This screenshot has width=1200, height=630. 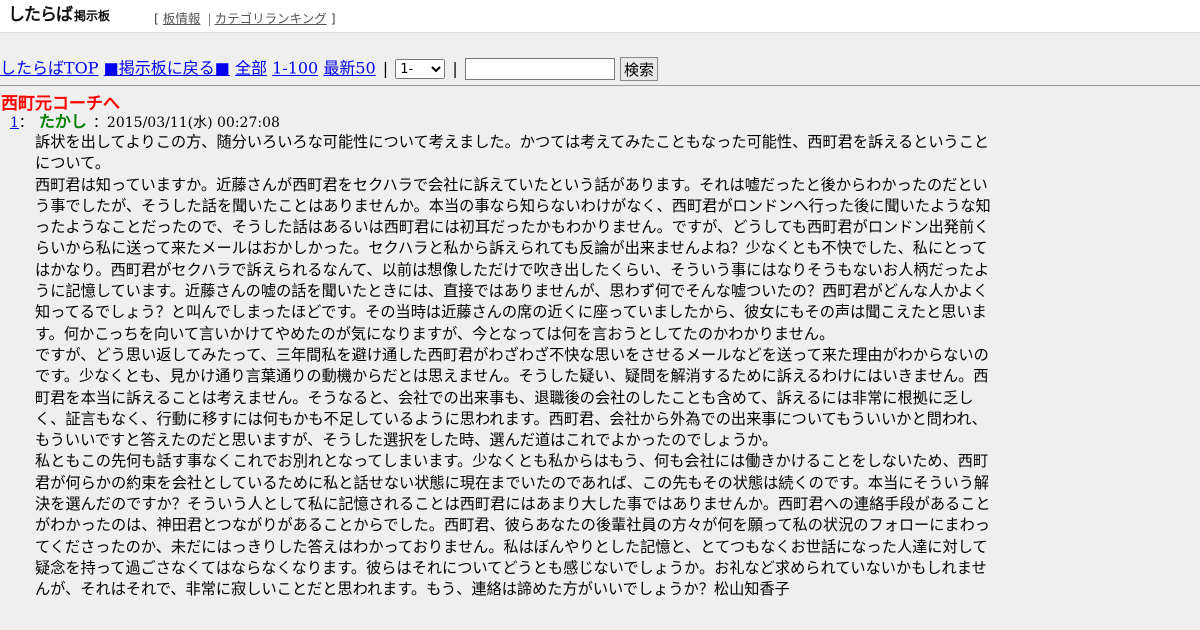 What do you see at coordinates (49, 68) in the screenshot?
I see `shitaraba-top-link: したらばTOP` at bounding box center [49, 68].